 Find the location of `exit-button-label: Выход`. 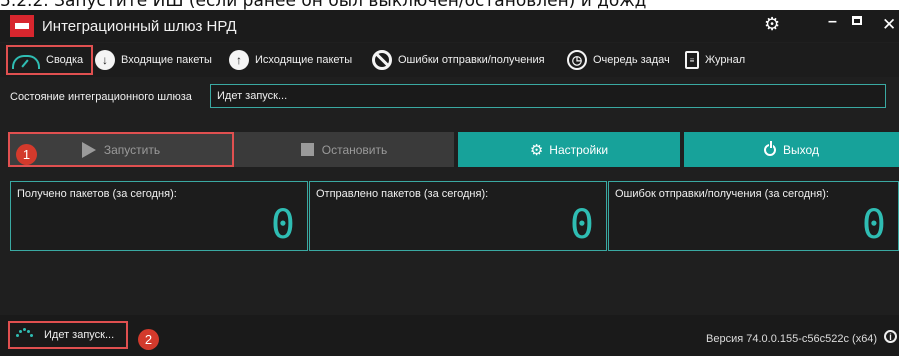

exit-button-label: Выход is located at coordinates (801, 149).